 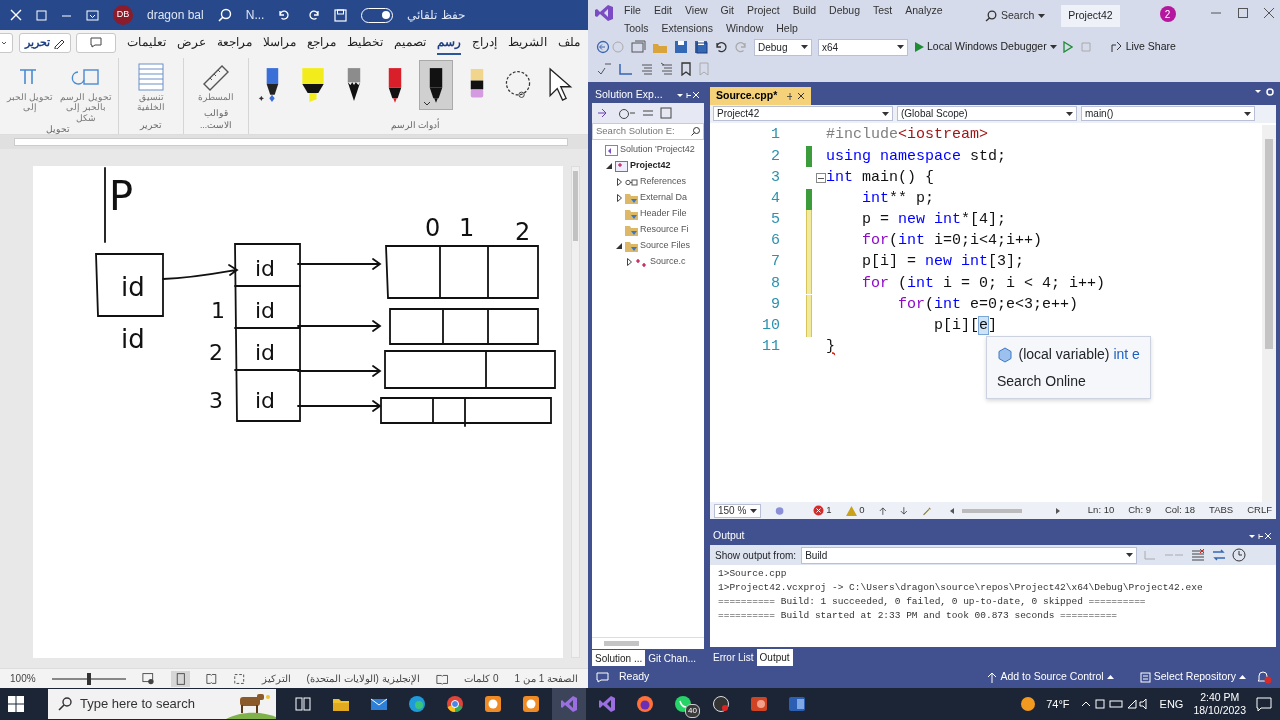 I want to click on undo-icon, so click(x=721, y=47).